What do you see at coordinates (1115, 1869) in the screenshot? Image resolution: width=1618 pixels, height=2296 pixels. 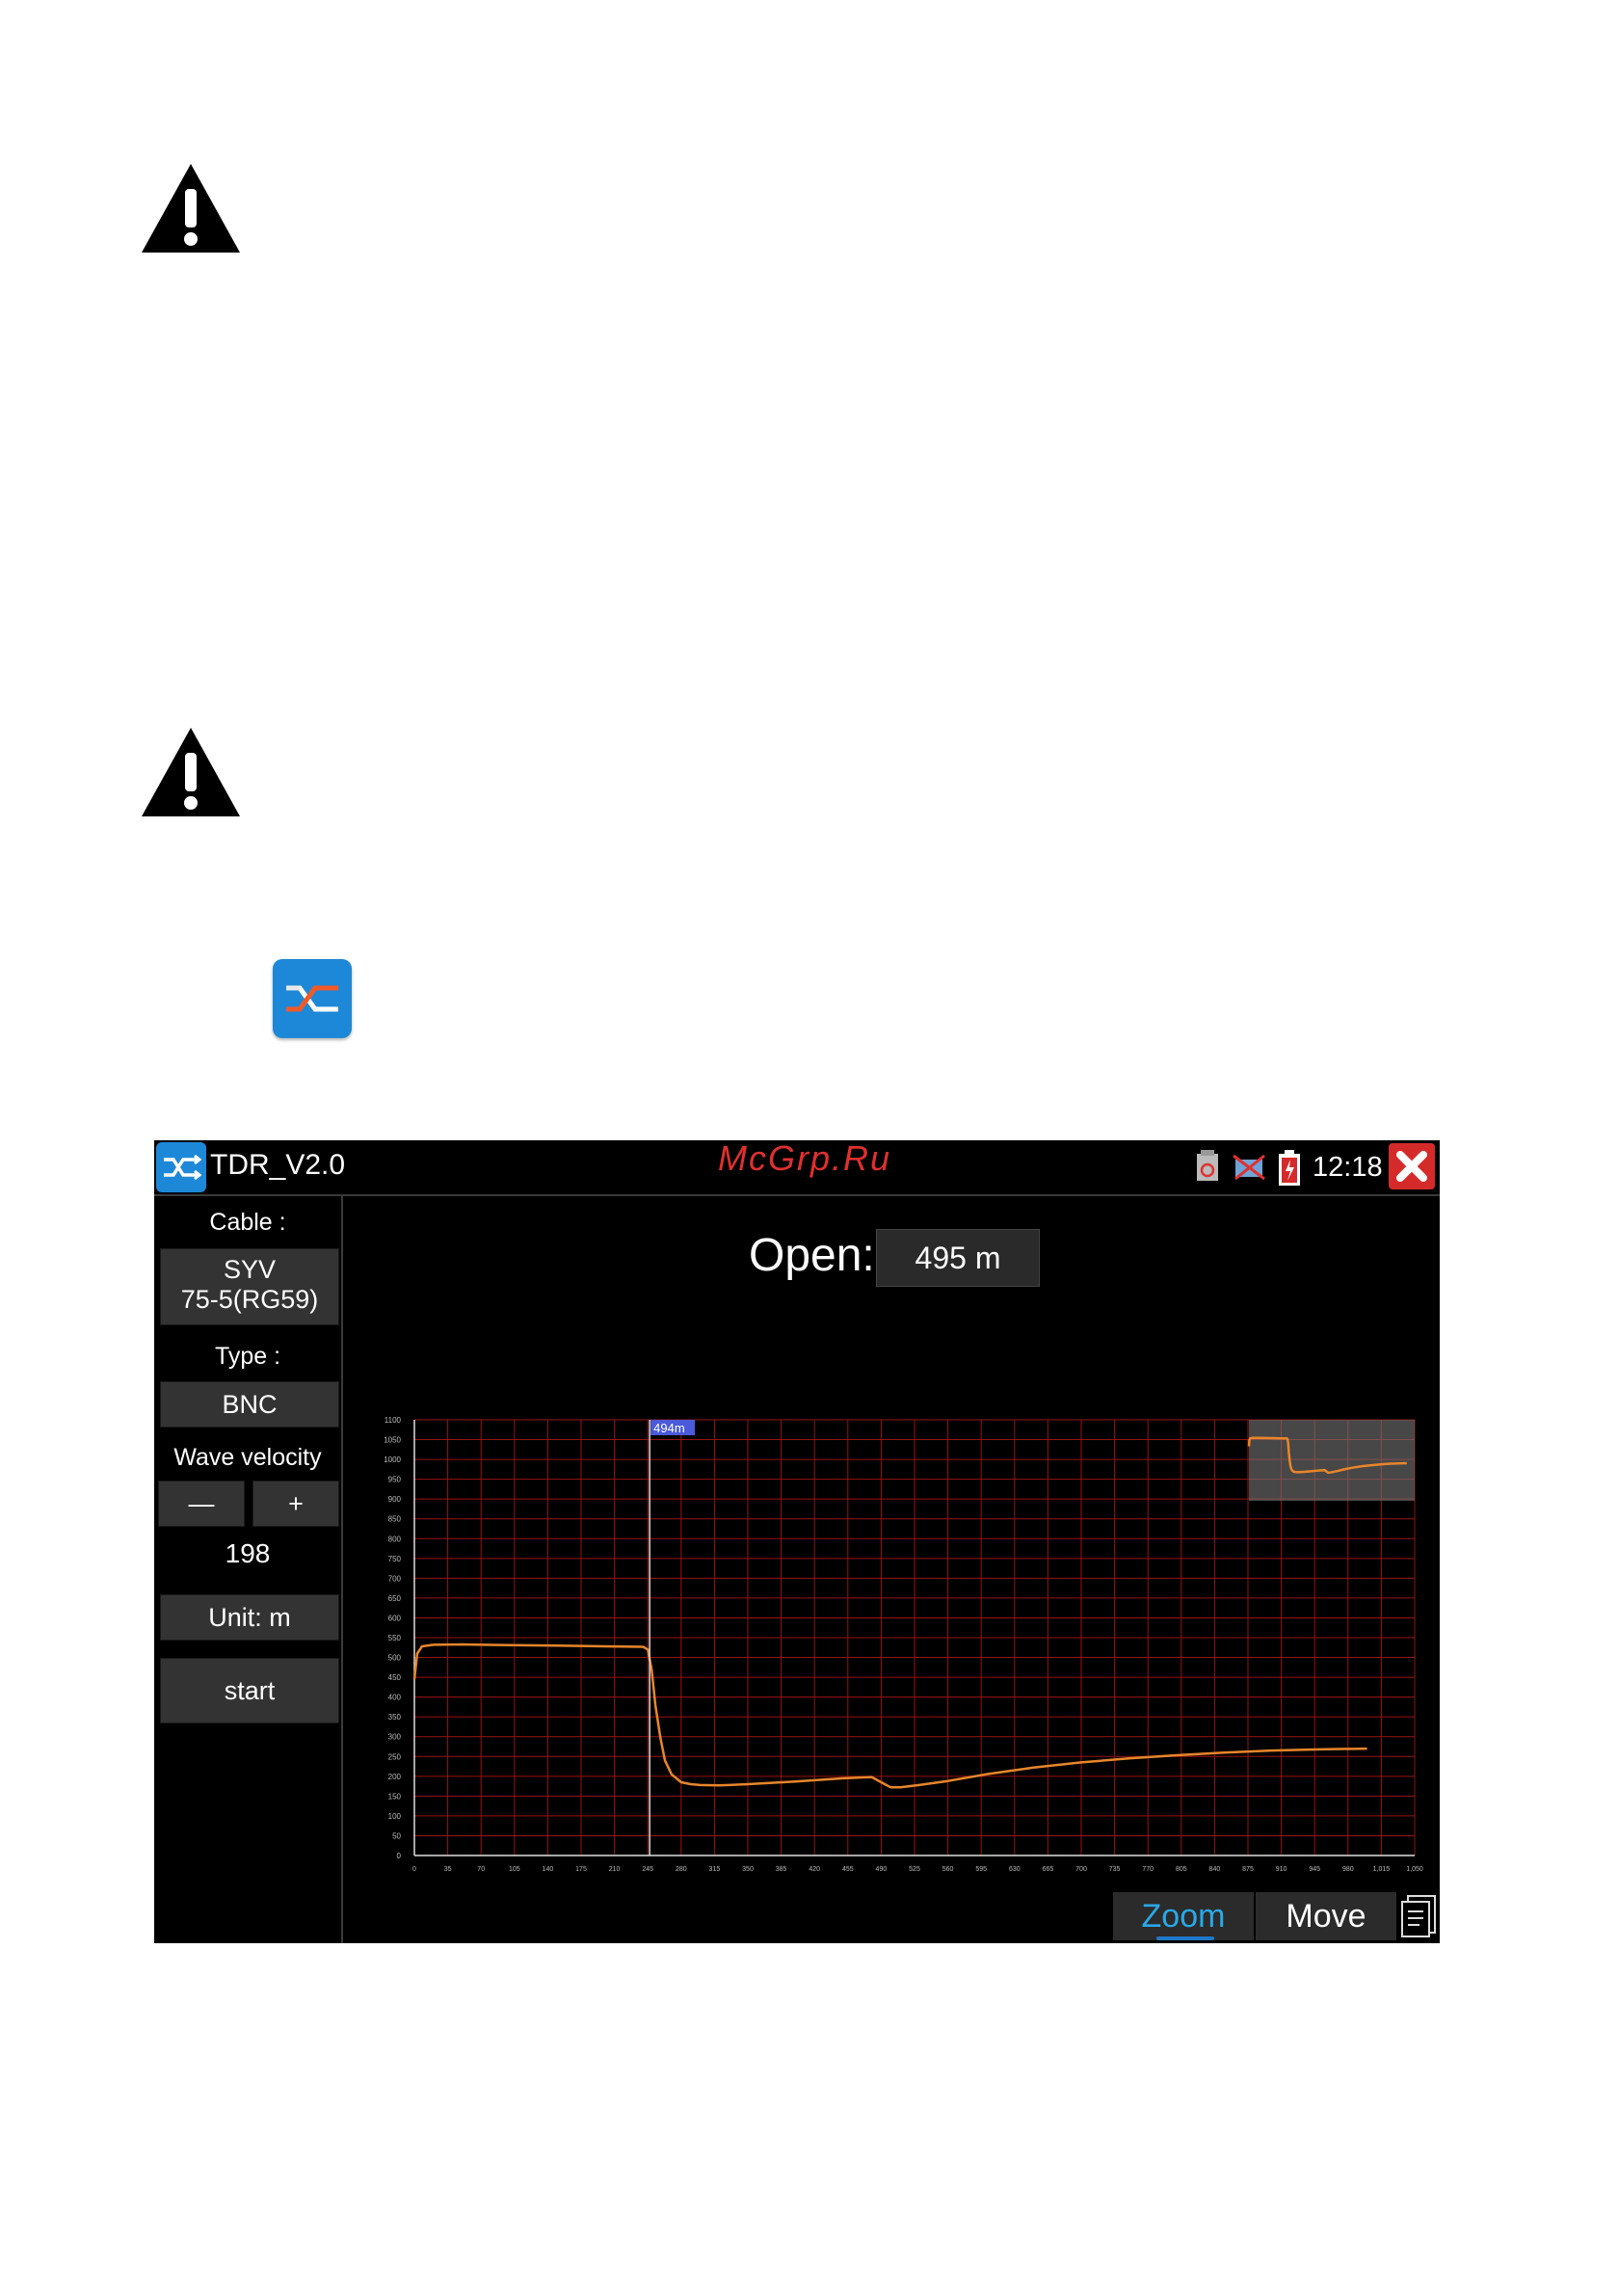 I see `x-tick-label: 735` at bounding box center [1115, 1869].